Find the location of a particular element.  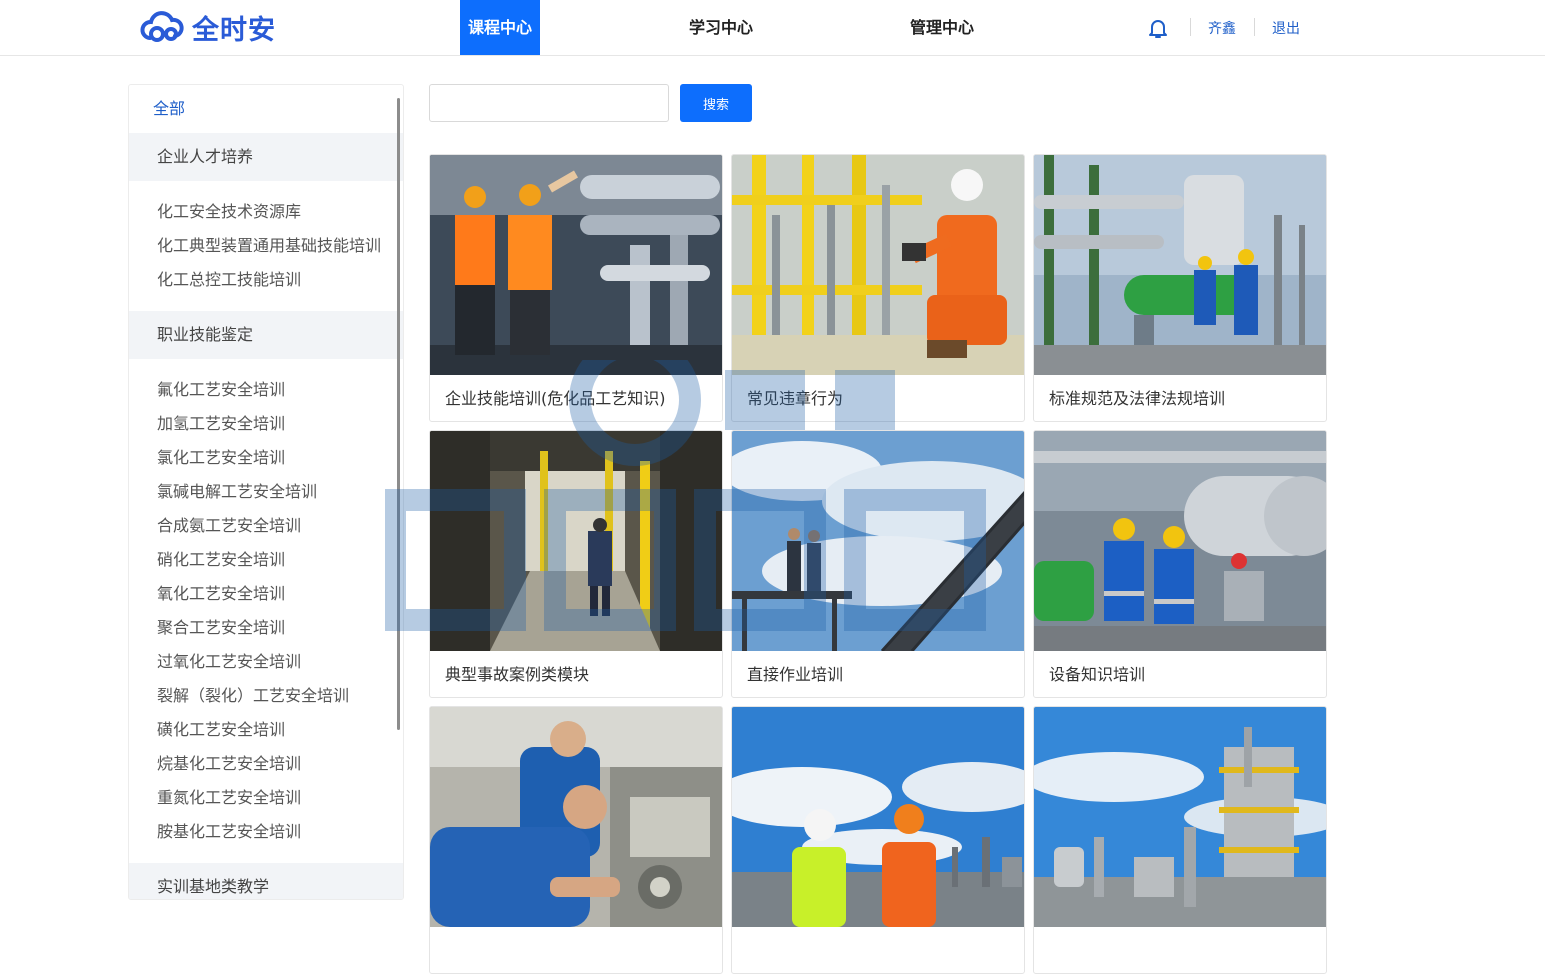

category-item: 化工典型装置通用基础技能培训 is located at coordinates (266, 246).